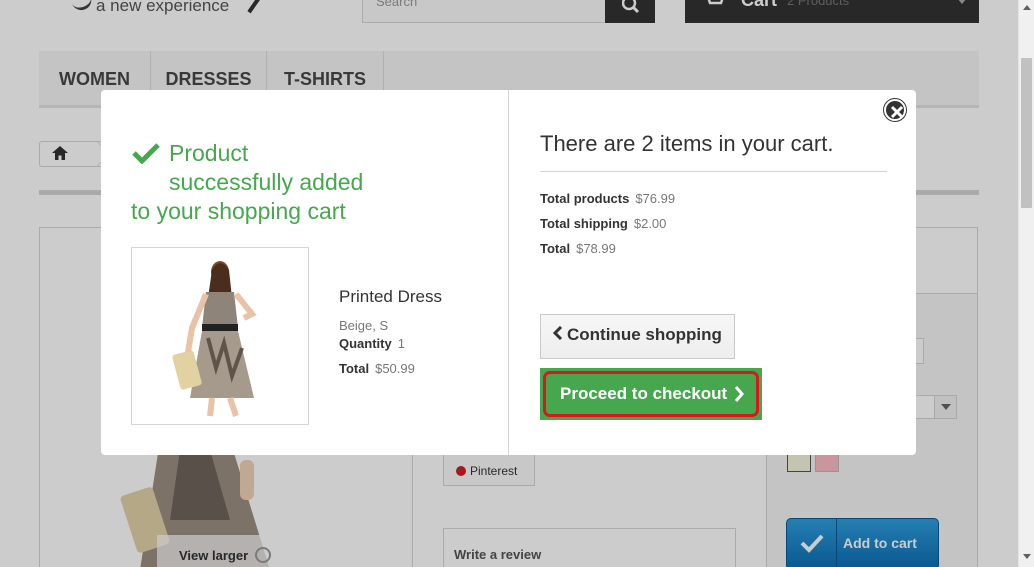 The image size is (1034, 567). Describe the element at coordinates (650, 223) in the screenshot. I see `total-shipping-value: $2.00` at that location.